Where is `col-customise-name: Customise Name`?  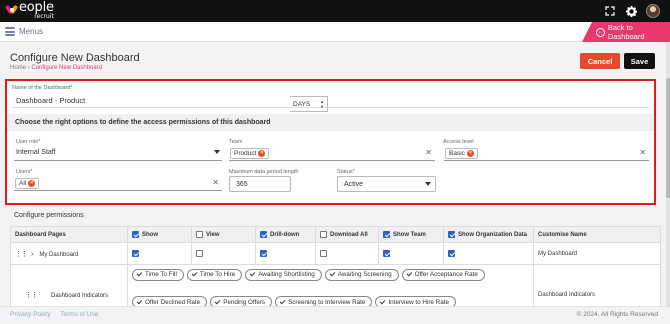 col-customise-name: Customise Name is located at coordinates (597, 234).